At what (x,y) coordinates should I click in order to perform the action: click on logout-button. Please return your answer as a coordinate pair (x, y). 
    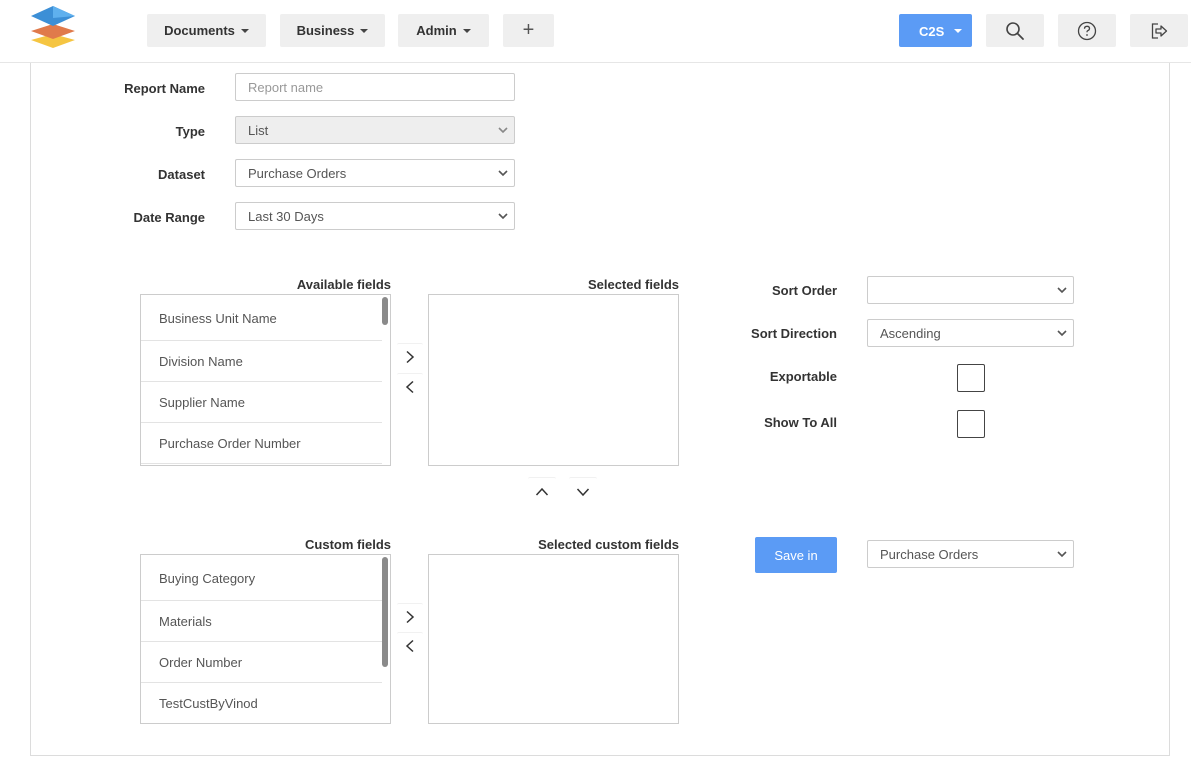
    Looking at the image, I should click on (1159, 30).